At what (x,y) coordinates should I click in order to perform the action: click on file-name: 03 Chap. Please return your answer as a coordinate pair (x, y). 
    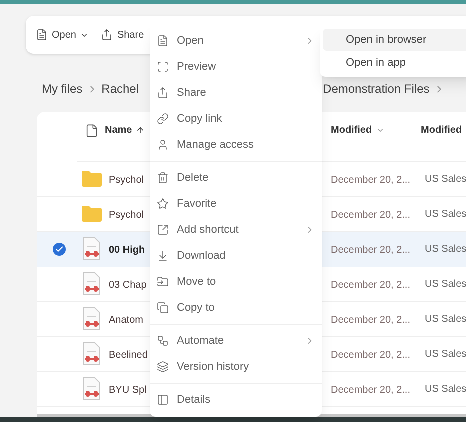
    Looking at the image, I should click on (128, 285).